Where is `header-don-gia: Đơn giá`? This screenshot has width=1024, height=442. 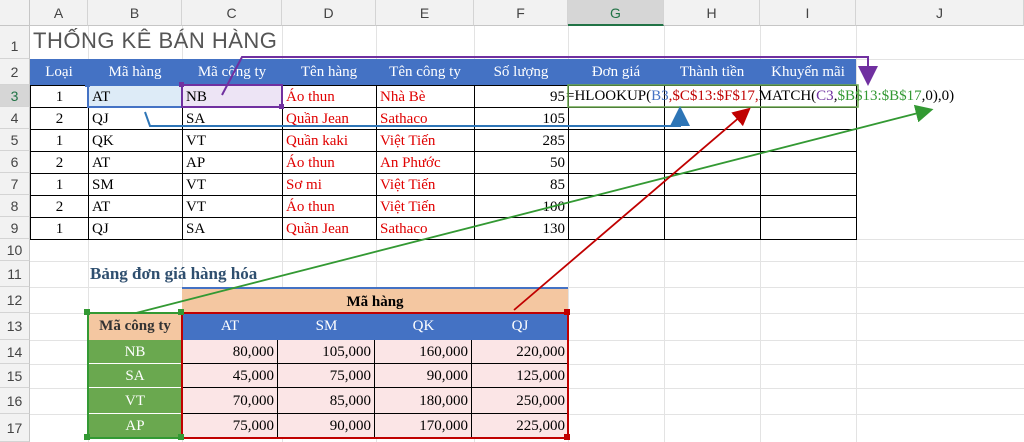 header-don-gia: Đơn giá is located at coordinates (616, 72).